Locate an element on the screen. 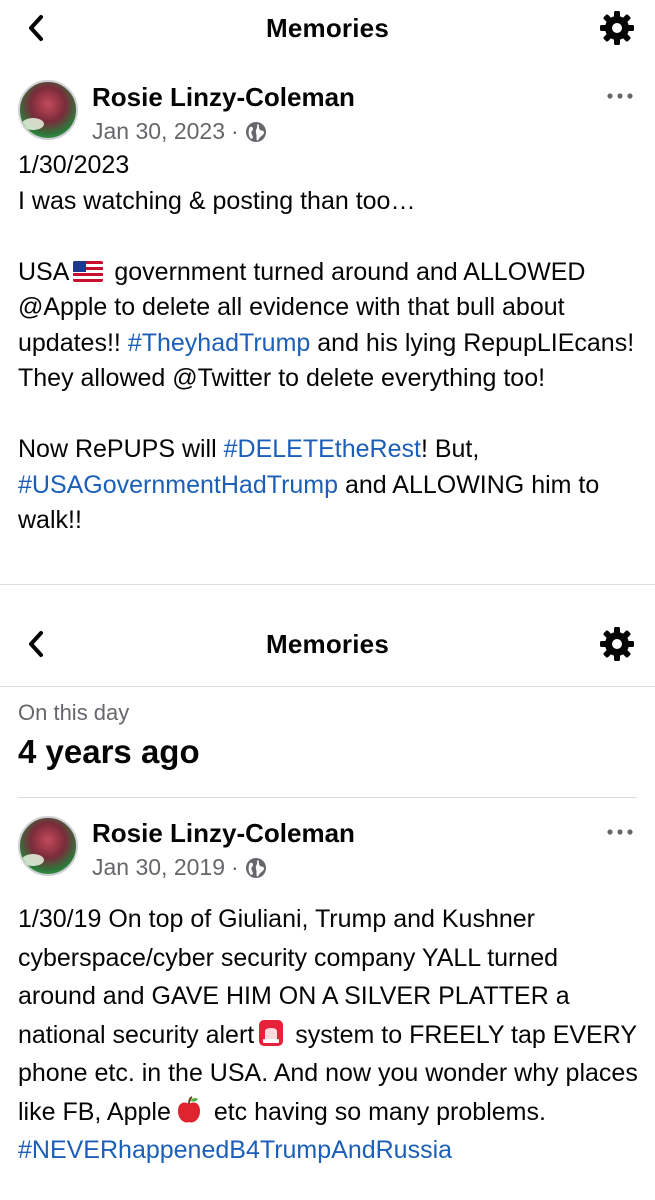 This screenshot has height=1200, width=655. post-date: Jan 30, 2023 is located at coordinates (158, 131).